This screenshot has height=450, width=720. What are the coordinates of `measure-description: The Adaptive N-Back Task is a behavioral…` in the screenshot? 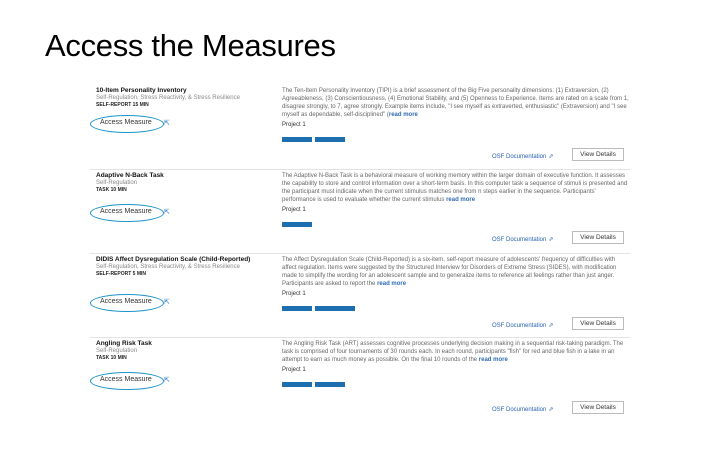 It's located at (455, 188).